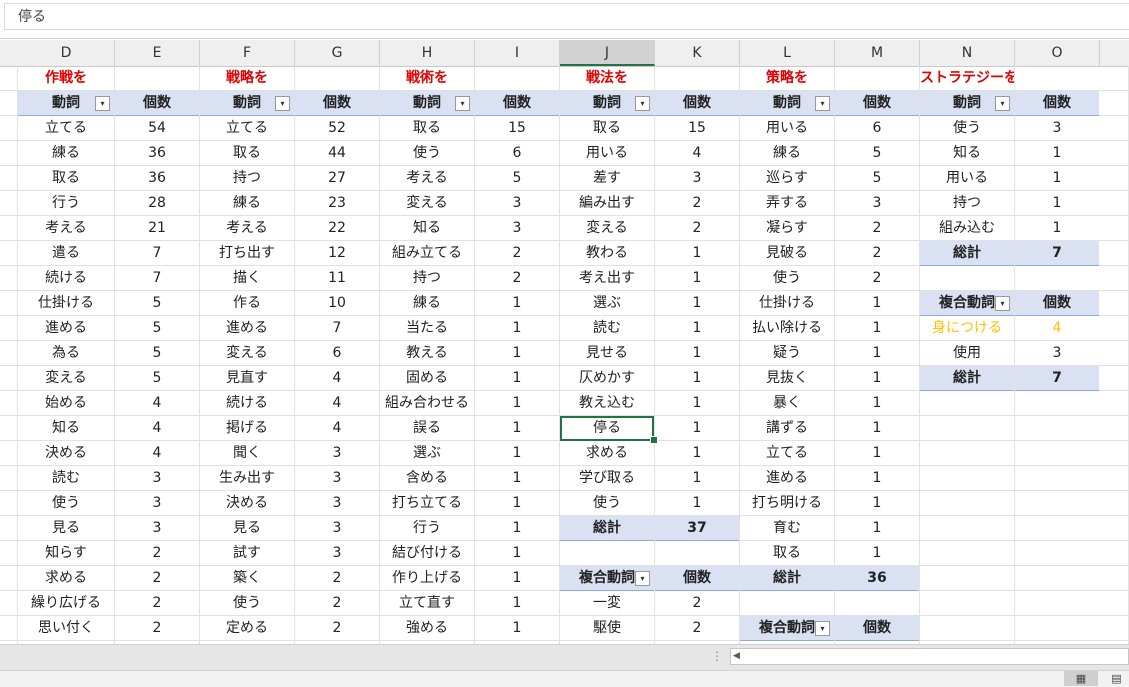 This screenshot has height=687, width=1129. I want to click on table-row-verb: 用いる, so click(607, 153).